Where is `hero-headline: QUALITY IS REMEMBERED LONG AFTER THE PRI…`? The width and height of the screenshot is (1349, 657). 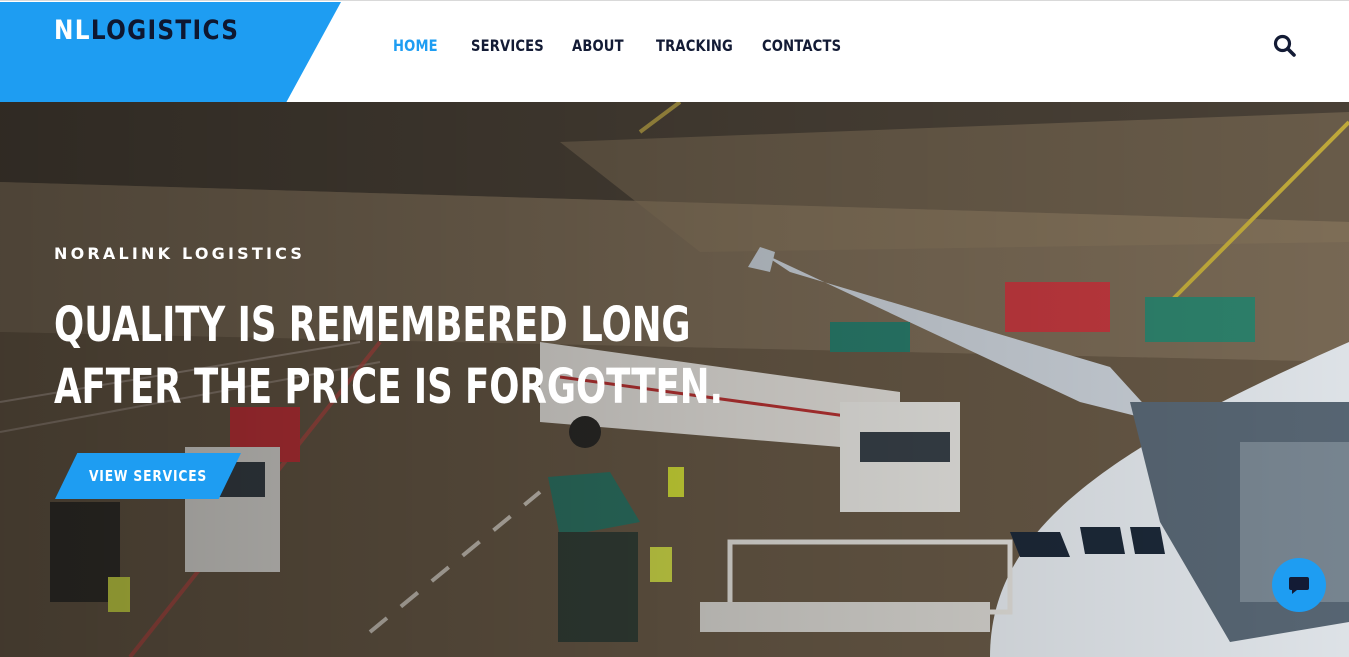
hero-headline: QUALITY IS REMEMBERED LONG AFTER THE PRI… is located at coordinates (388, 356).